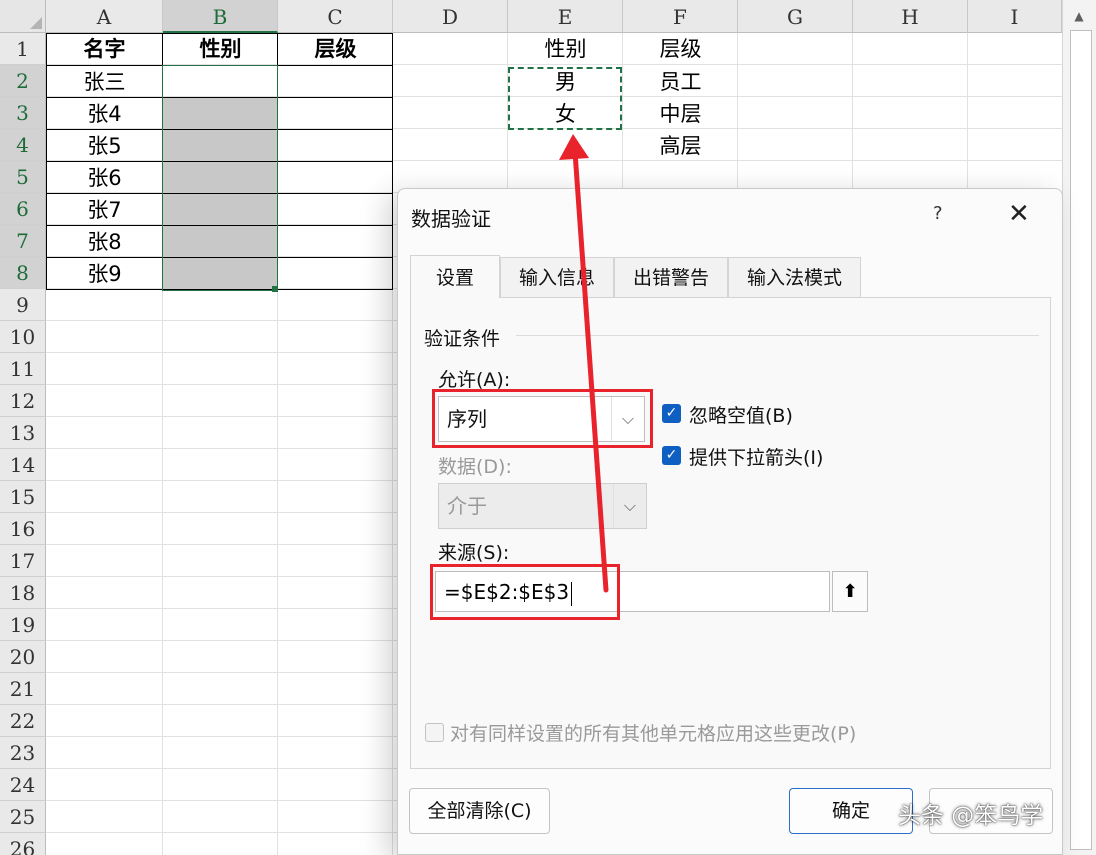  I want to click on row-header-7: 7, so click(23, 241).